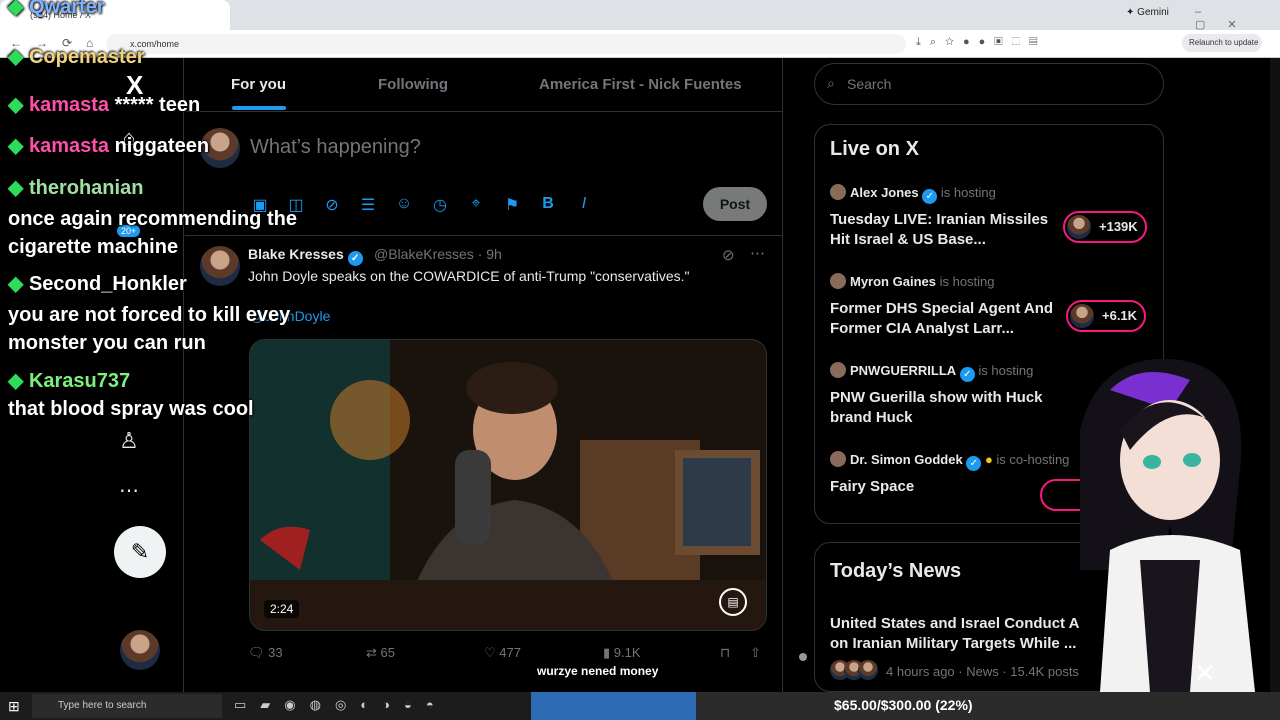 The height and width of the screenshot is (720, 1280). What do you see at coordinates (14, 706) in the screenshot?
I see `windows-start-icon: ⊞` at bounding box center [14, 706].